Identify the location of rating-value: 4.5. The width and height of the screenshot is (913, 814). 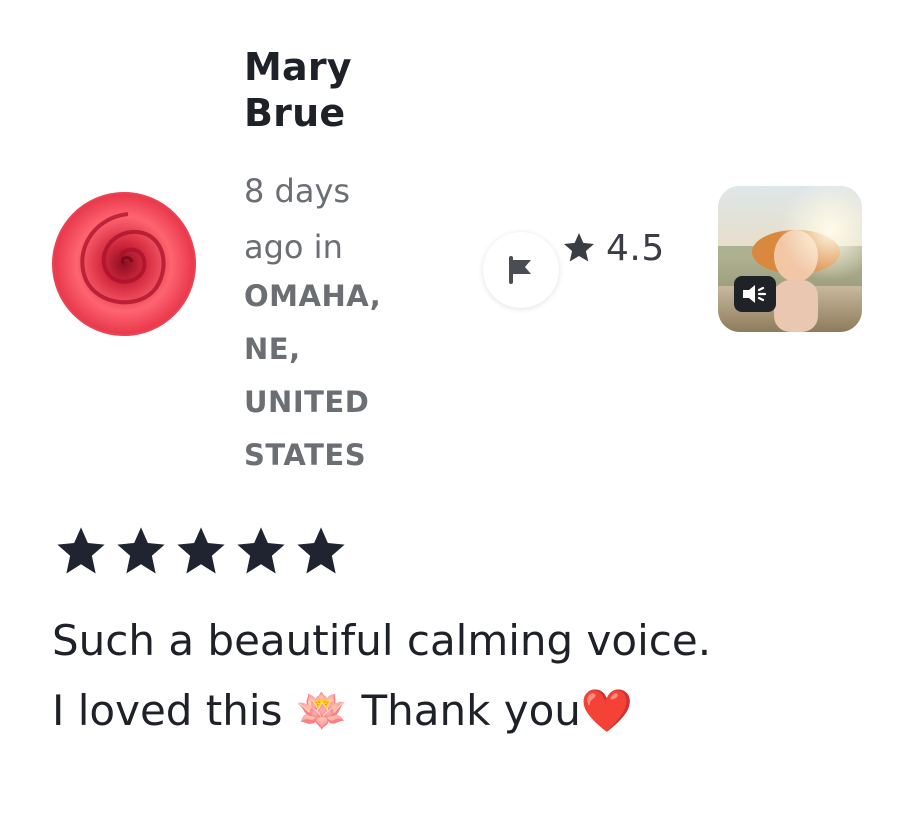
(635, 248).